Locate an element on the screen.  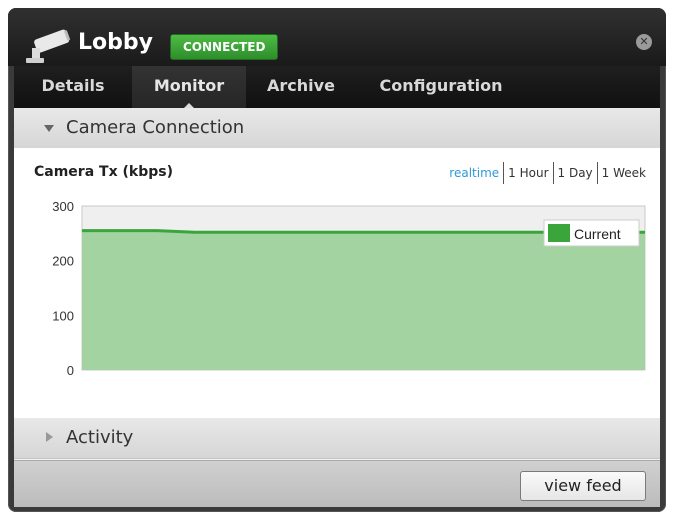
tab-details: Details is located at coordinates (73, 87).